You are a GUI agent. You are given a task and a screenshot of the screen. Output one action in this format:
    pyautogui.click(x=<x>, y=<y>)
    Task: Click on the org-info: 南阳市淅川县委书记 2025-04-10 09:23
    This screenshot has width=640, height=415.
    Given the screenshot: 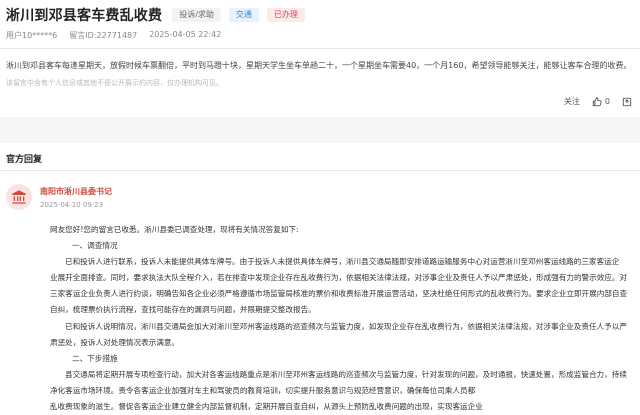 What is the action you would take?
    pyautogui.click(x=76, y=197)
    